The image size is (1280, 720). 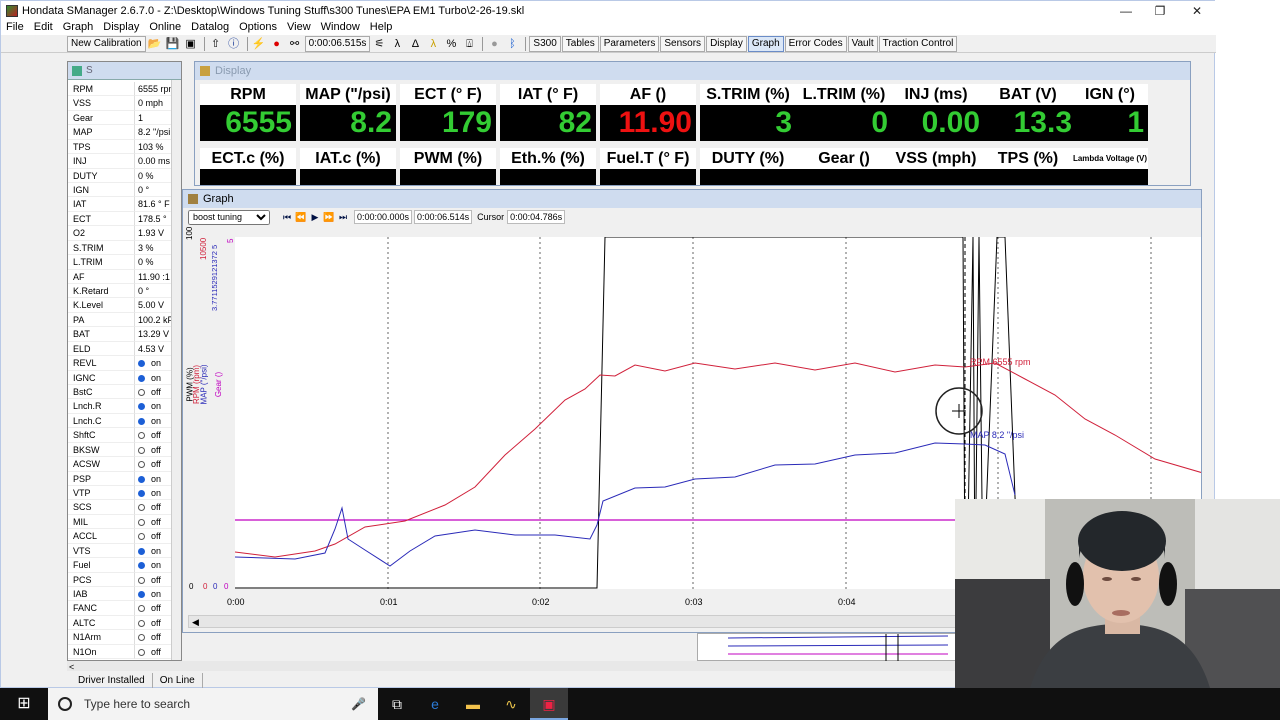 What do you see at coordinates (287, 217) in the screenshot?
I see `first-icon: ⏮` at bounding box center [287, 217].